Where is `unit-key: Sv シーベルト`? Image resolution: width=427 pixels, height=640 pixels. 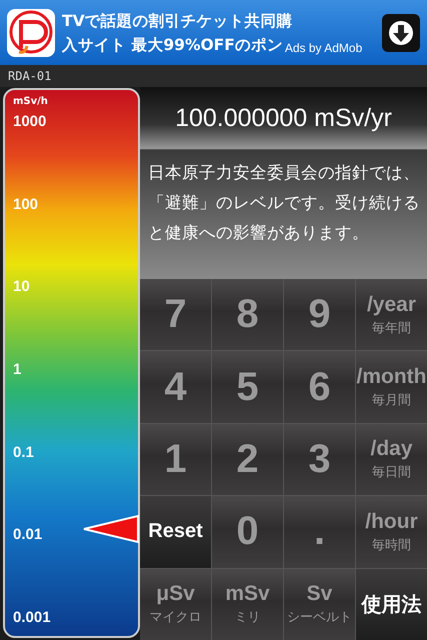 unit-key: Sv シーベルト is located at coordinates (319, 604).